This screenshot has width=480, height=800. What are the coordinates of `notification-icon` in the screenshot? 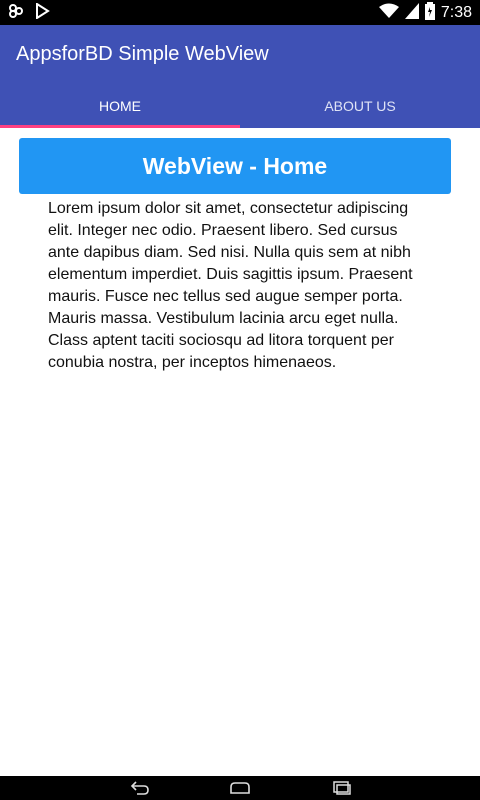 It's located at (16, 13).